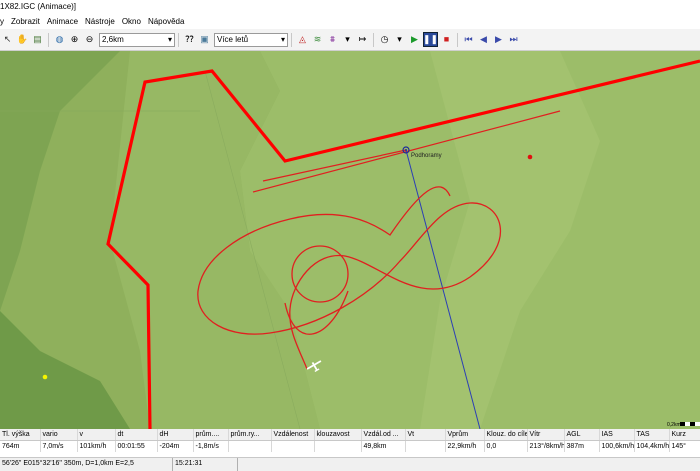 The image size is (700, 471). What do you see at coordinates (414, 39) in the screenshot?
I see `play-icon: ▶` at bounding box center [414, 39].